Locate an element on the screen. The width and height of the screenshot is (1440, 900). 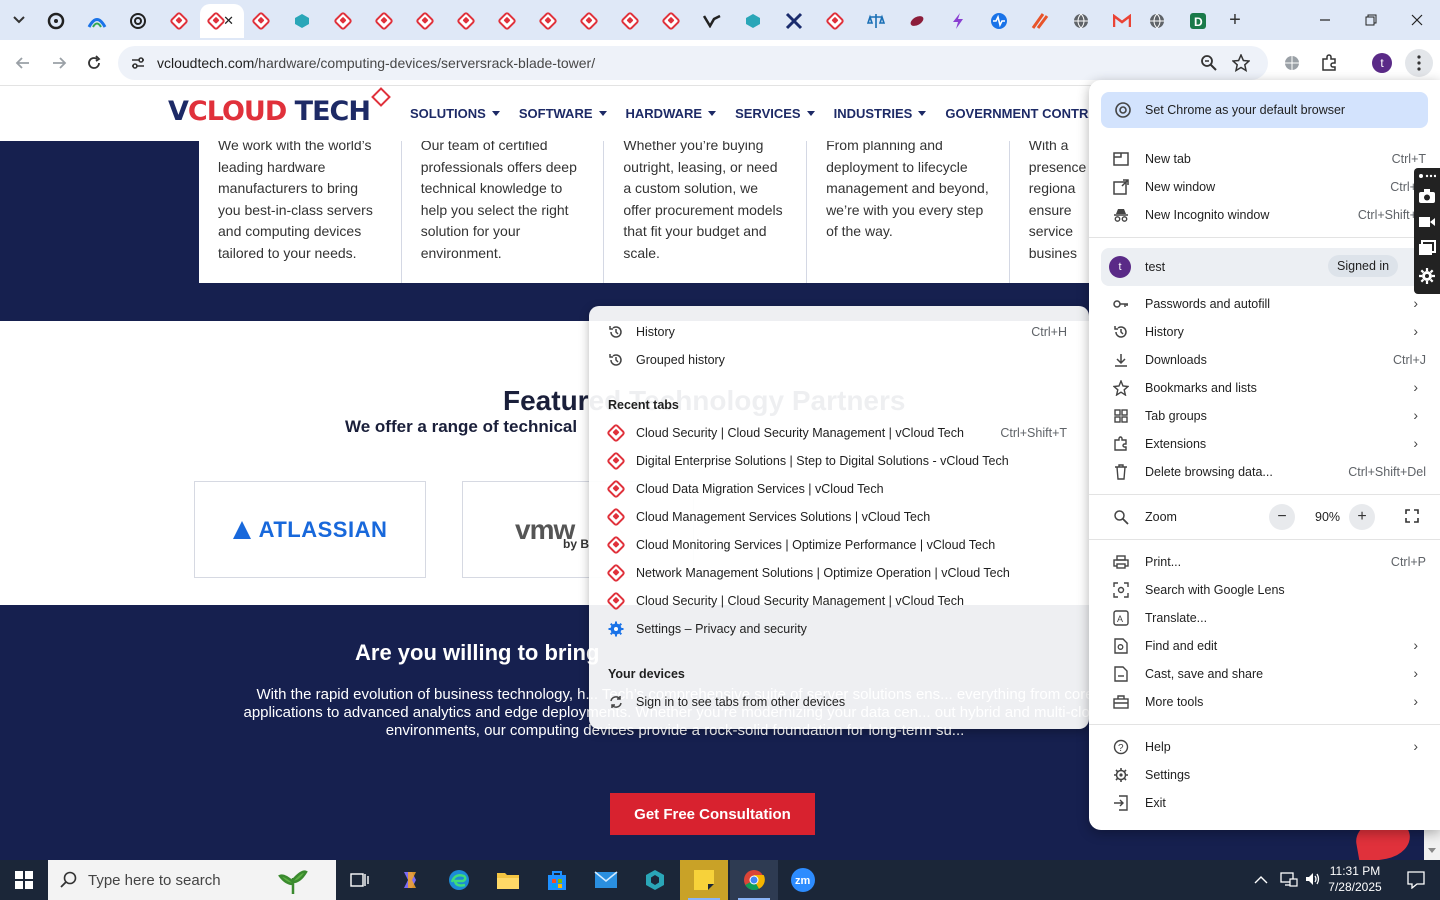
nav-hardware: HARDWARE is located at coordinates (671, 113).